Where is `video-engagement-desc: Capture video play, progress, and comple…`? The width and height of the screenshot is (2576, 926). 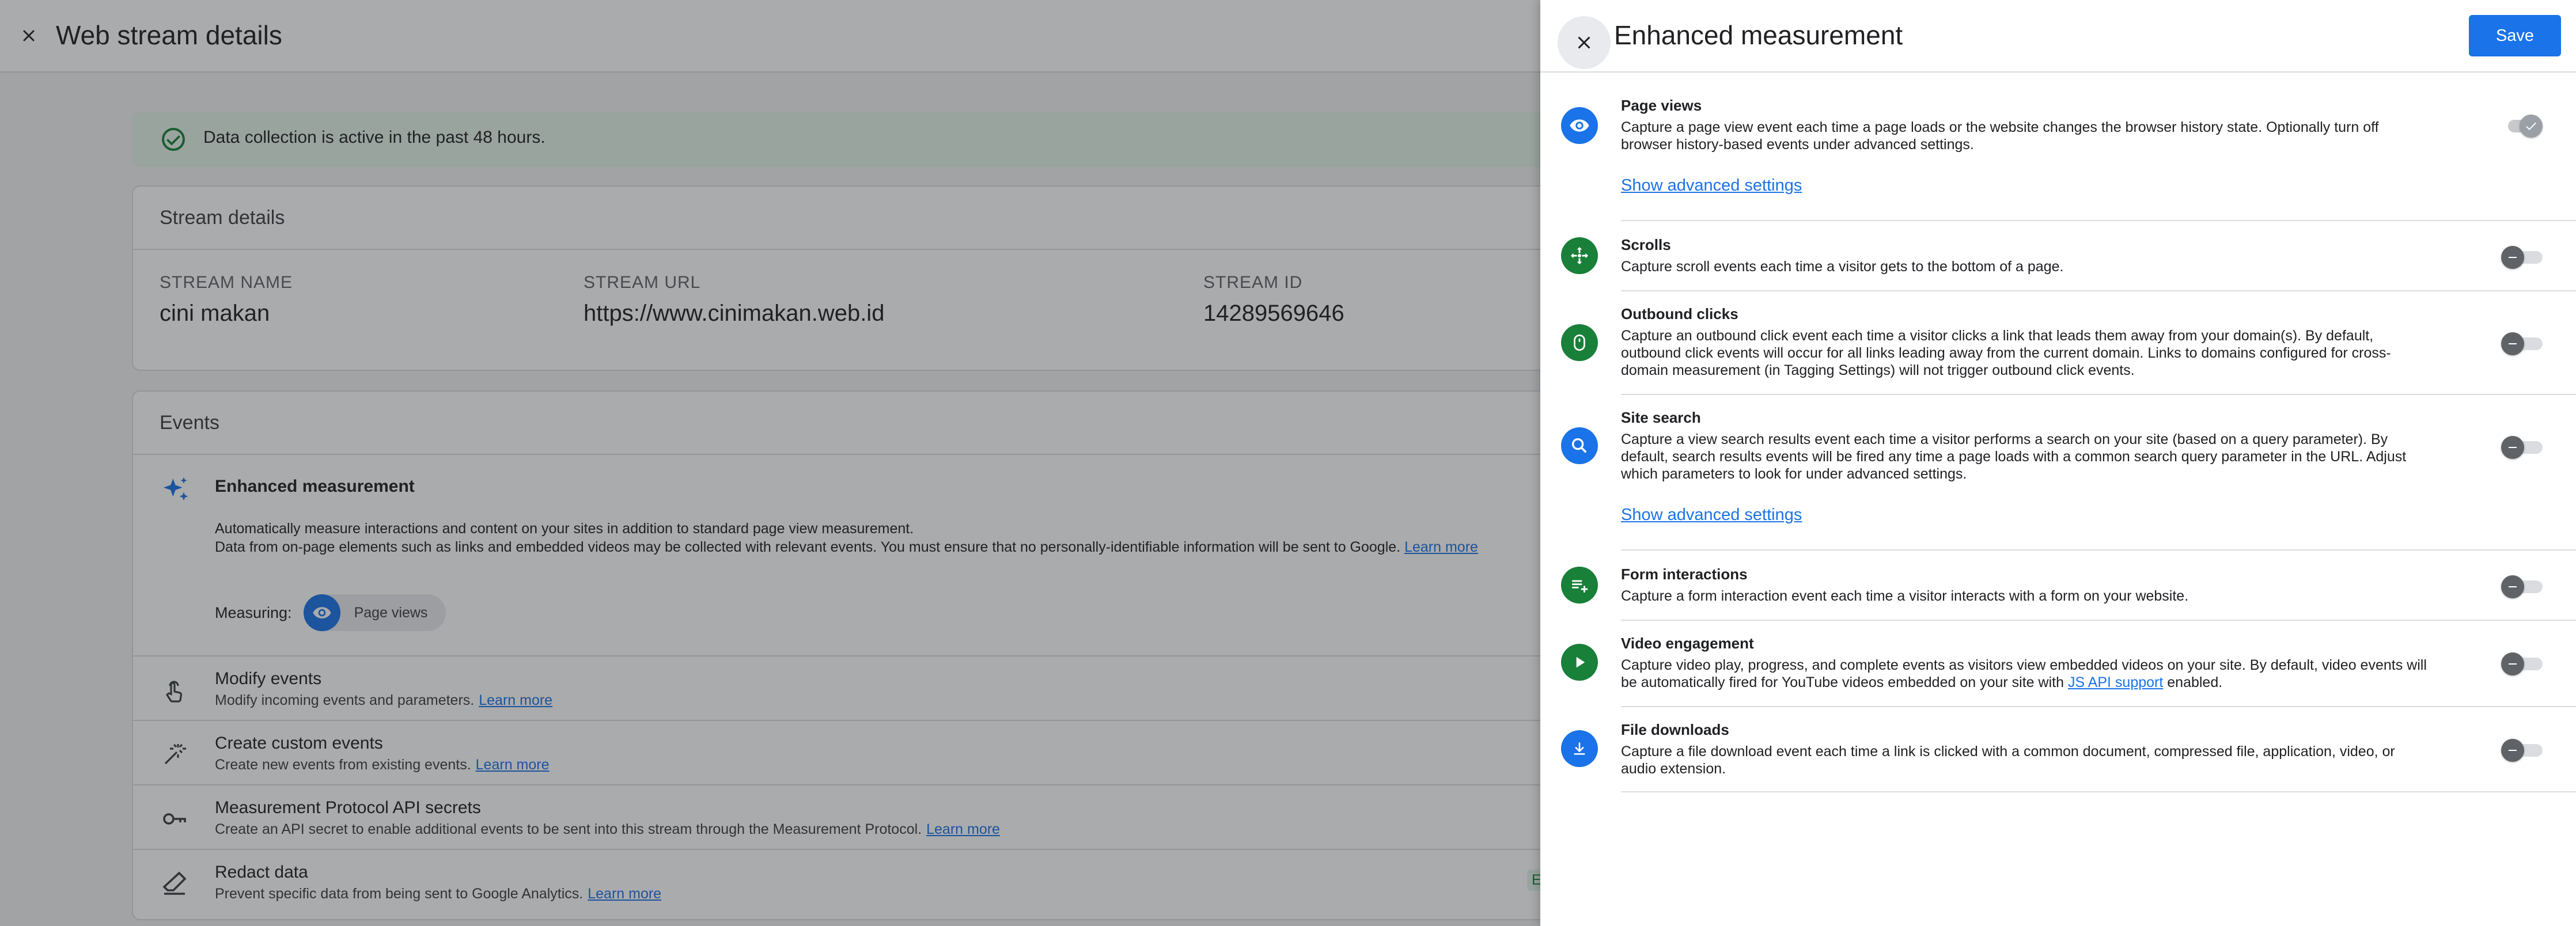
video-engagement-desc: Capture video play, progress, and comple… is located at coordinates (2024, 673).